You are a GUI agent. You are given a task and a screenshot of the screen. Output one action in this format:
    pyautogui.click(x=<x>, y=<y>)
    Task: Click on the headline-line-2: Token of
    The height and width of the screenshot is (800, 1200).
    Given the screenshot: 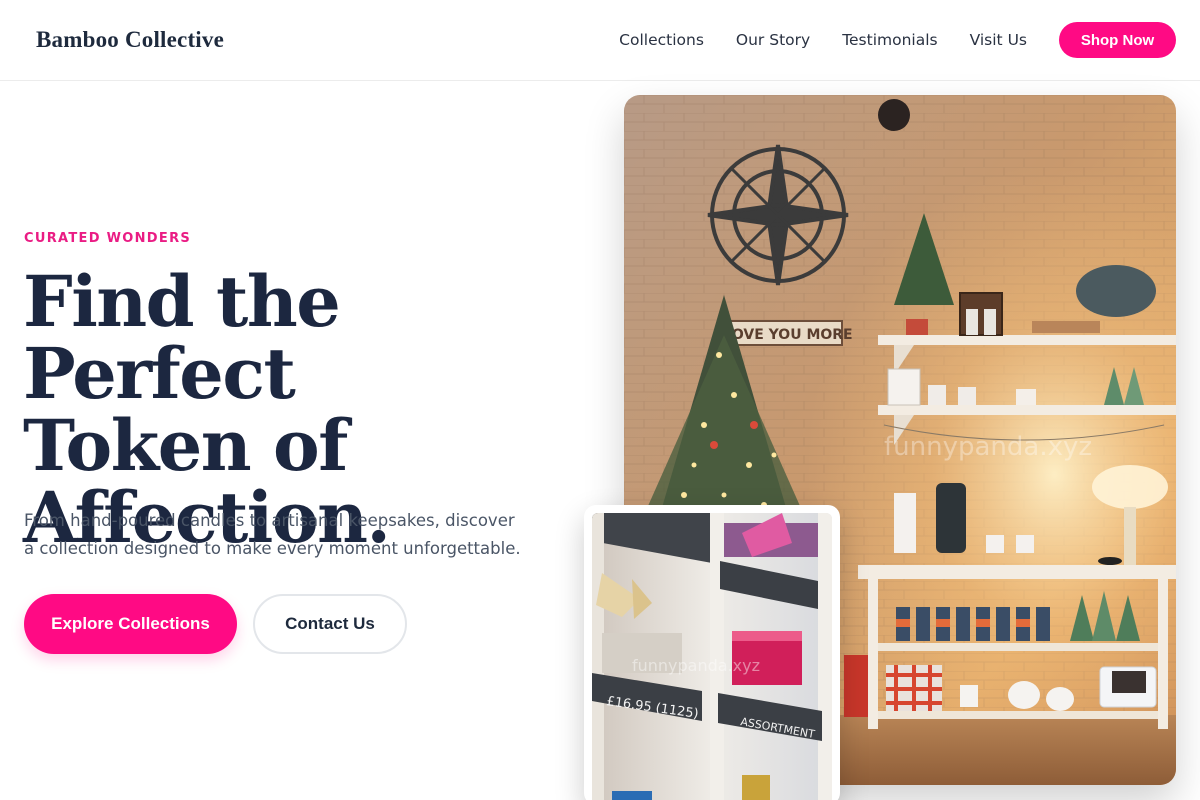 What is the action you would take?
    pyautogui.click(x=185, y=445)
    